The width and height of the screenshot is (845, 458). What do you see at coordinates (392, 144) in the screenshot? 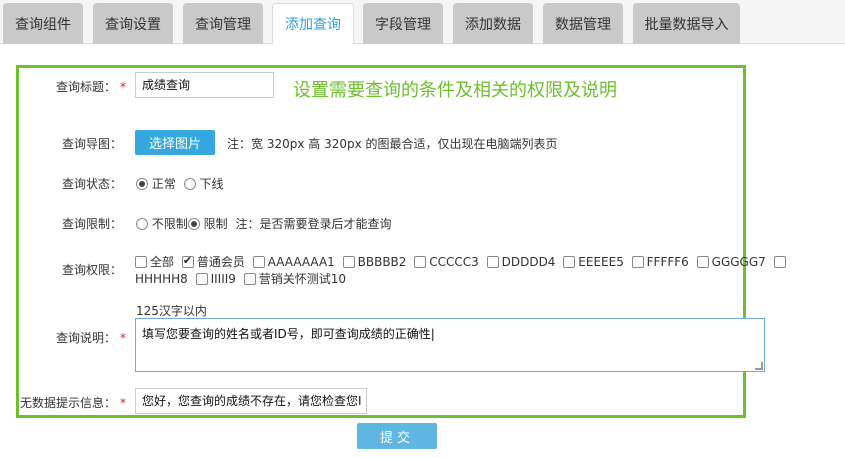
I see `image-note: 注：宽 320px 高 320px 的图最合适，仅出现在电脑端列表页` at bounding box center [392, 144].